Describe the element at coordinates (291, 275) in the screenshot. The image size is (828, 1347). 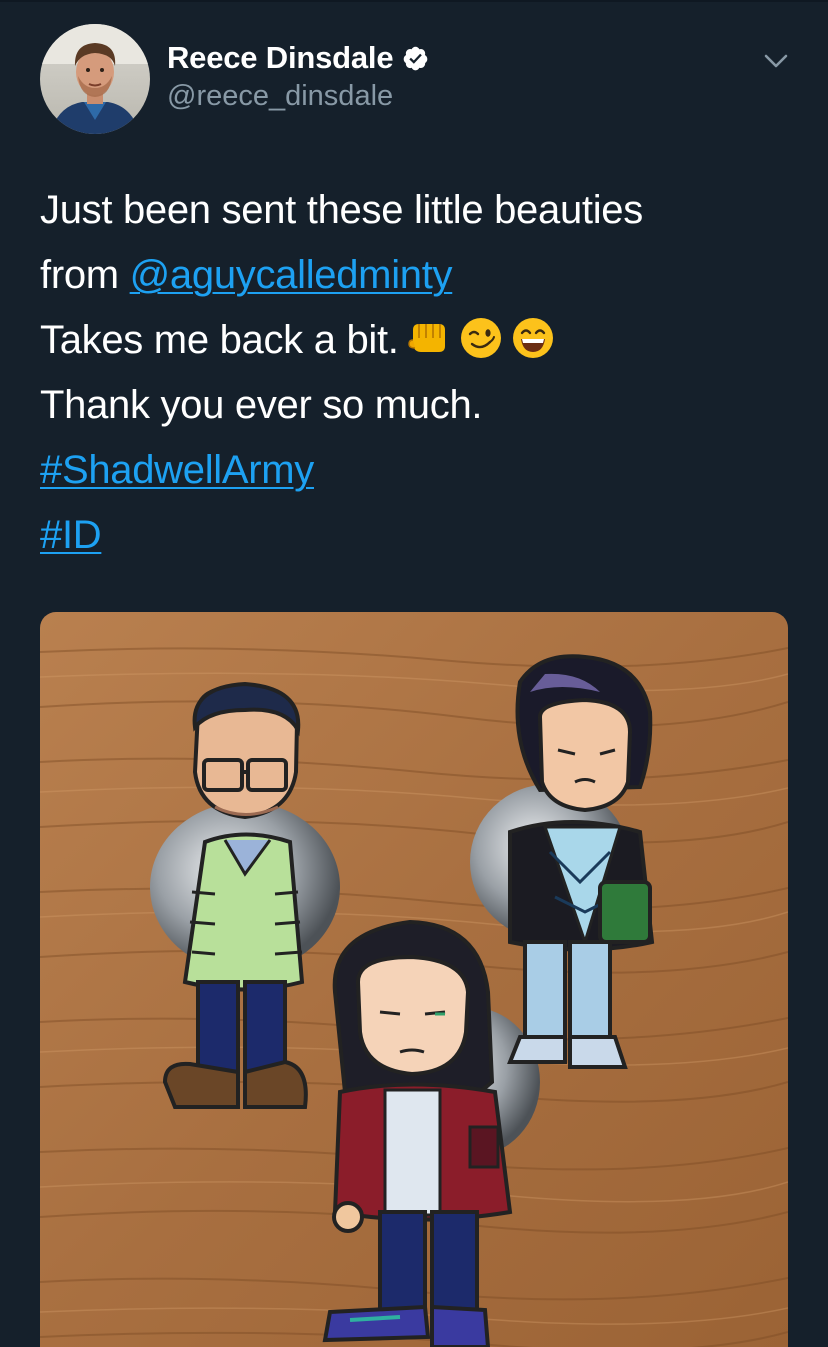
I see `mention-link: @aguycalledminty` at that location.